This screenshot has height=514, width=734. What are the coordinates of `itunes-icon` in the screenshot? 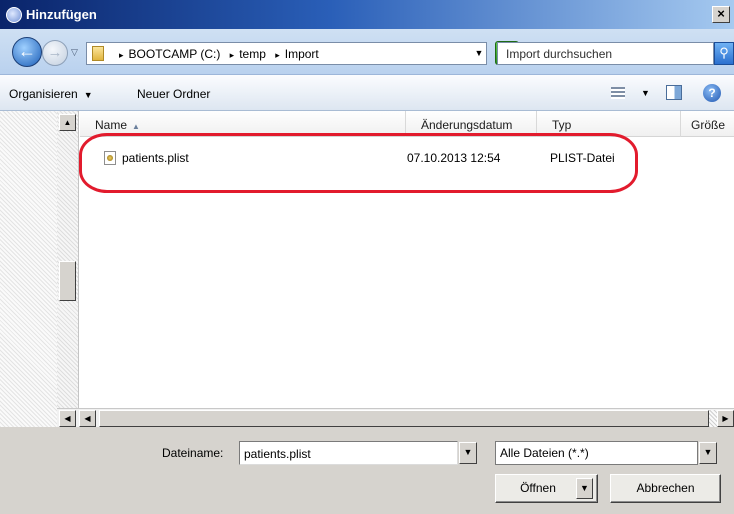 It's located at (14, 15).